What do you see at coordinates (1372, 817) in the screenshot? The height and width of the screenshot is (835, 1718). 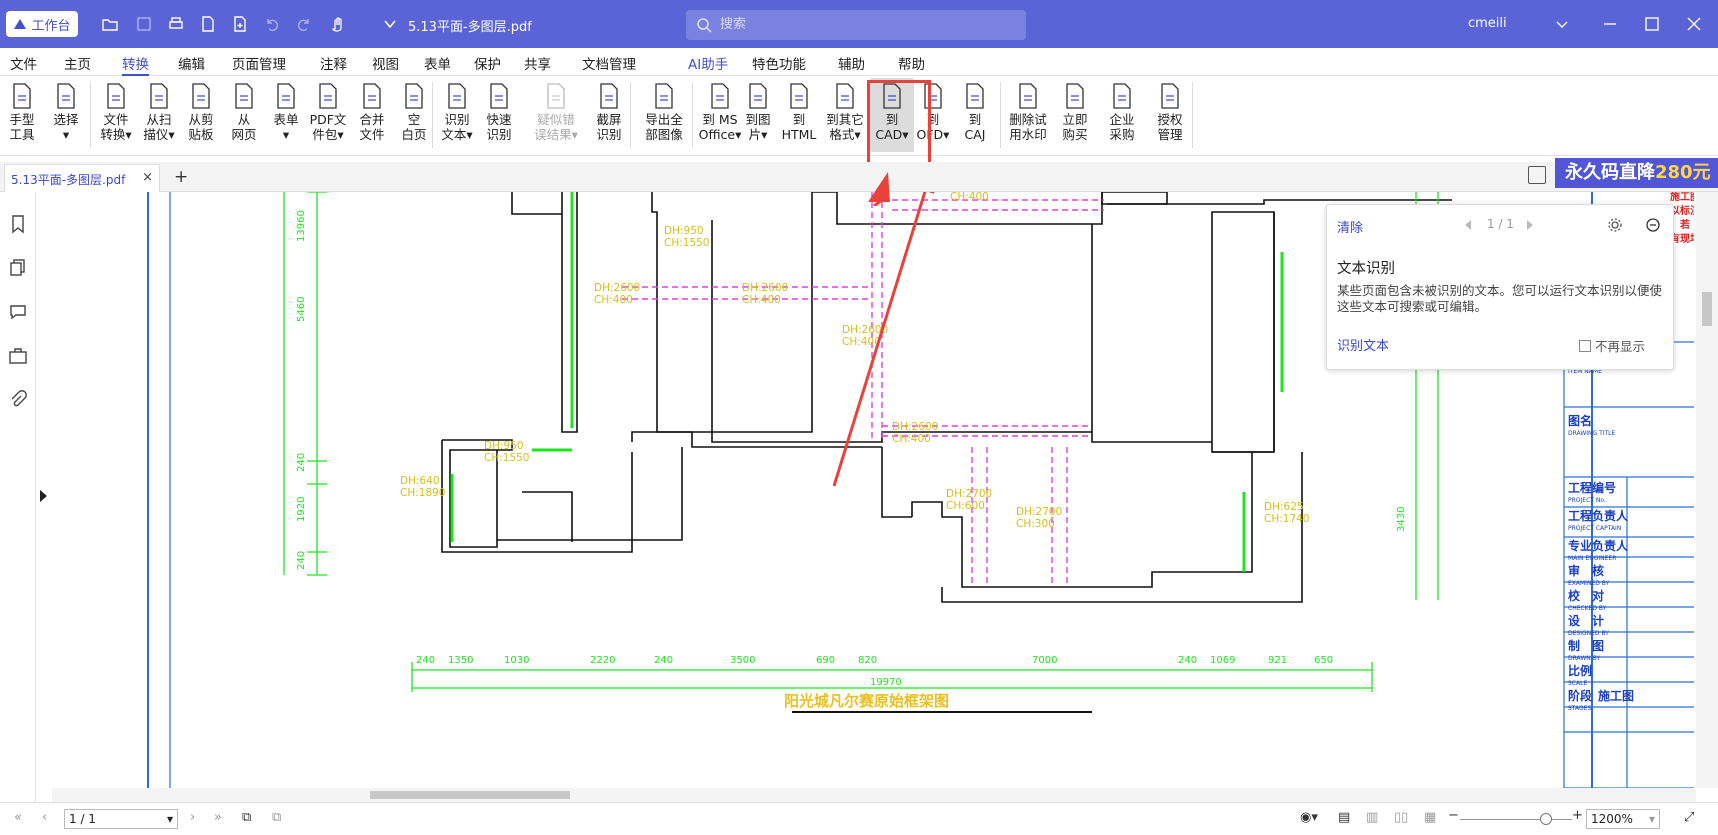 I see `continuous-page-icon: ▥` at bounding box center [1372, 817].